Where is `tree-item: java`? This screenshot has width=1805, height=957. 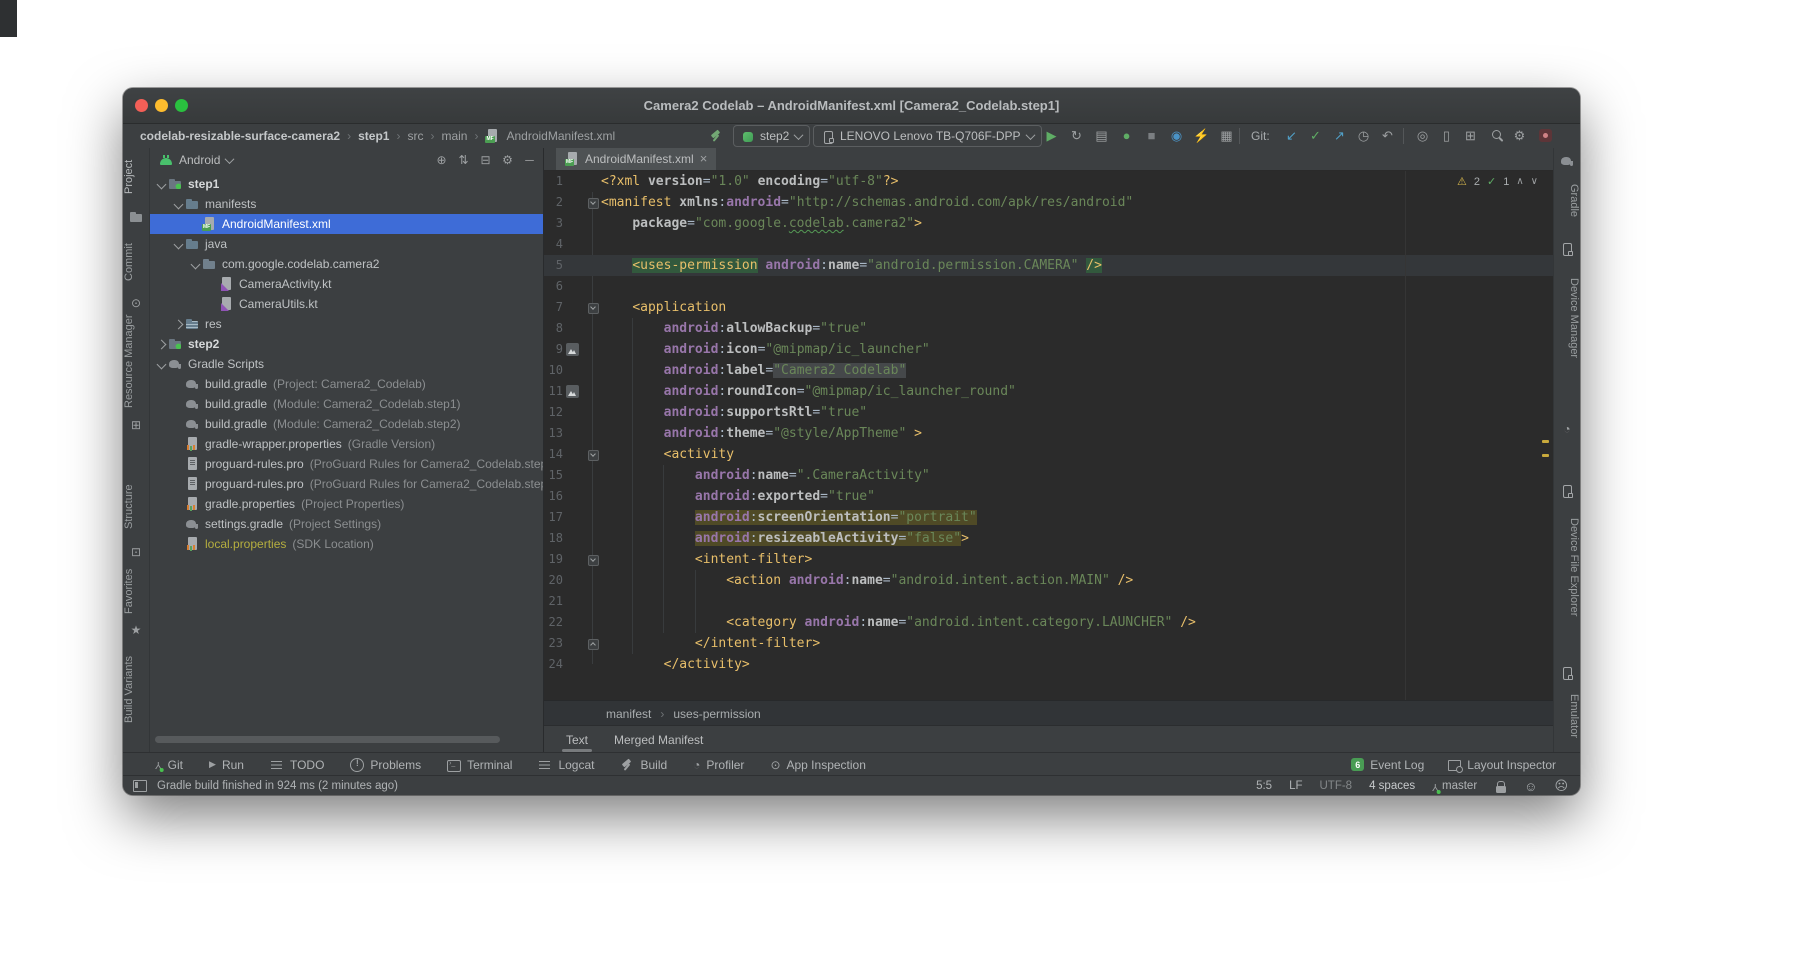
tree-item: java is located at coordinates (346, 244).